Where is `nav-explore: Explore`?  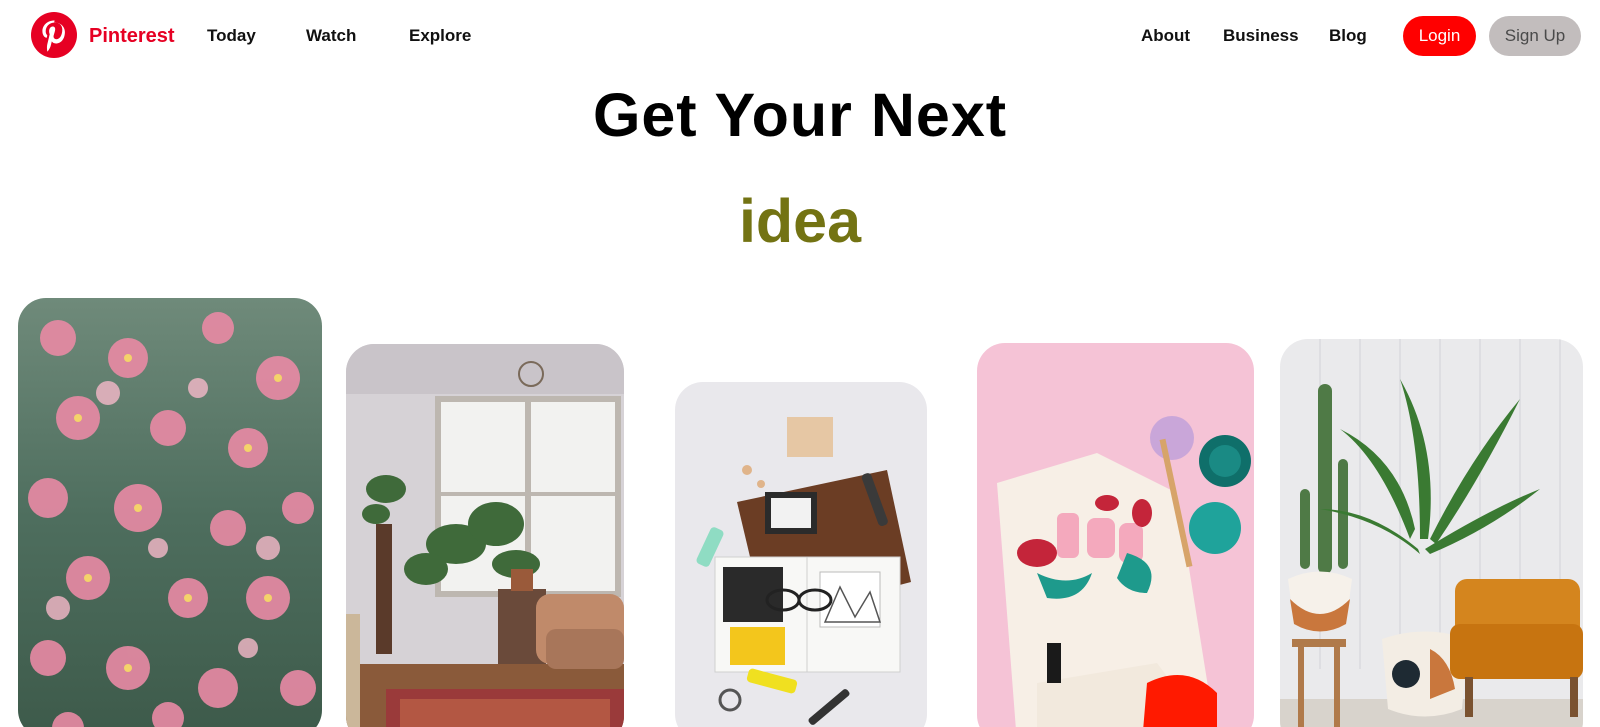 nav-explore: Explore is located at coordinates (440, 36).